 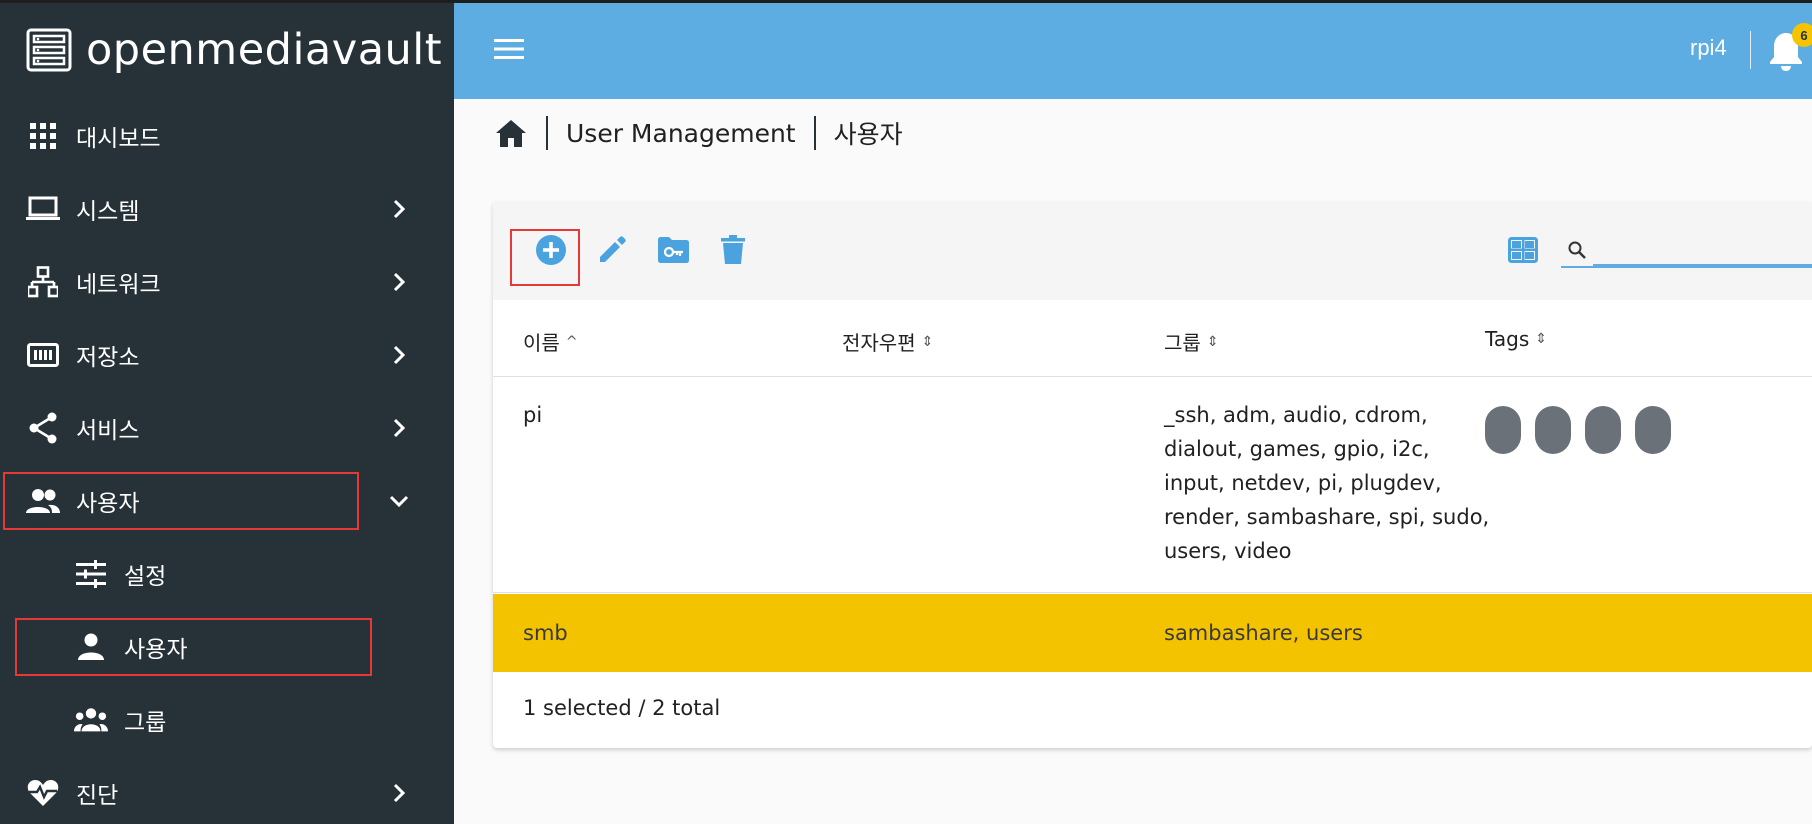 I want to click on search-icon, so click(x=1577, y=250).